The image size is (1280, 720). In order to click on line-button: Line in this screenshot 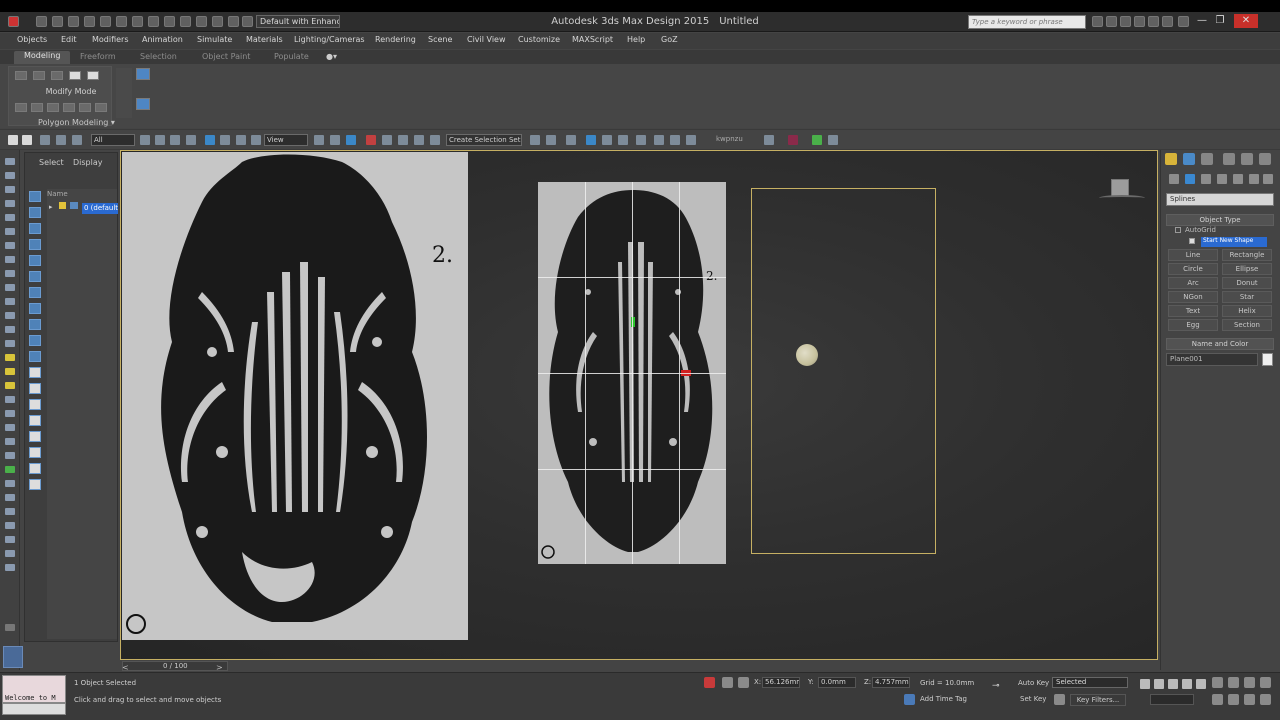, I will do `click(1193, 255)`.